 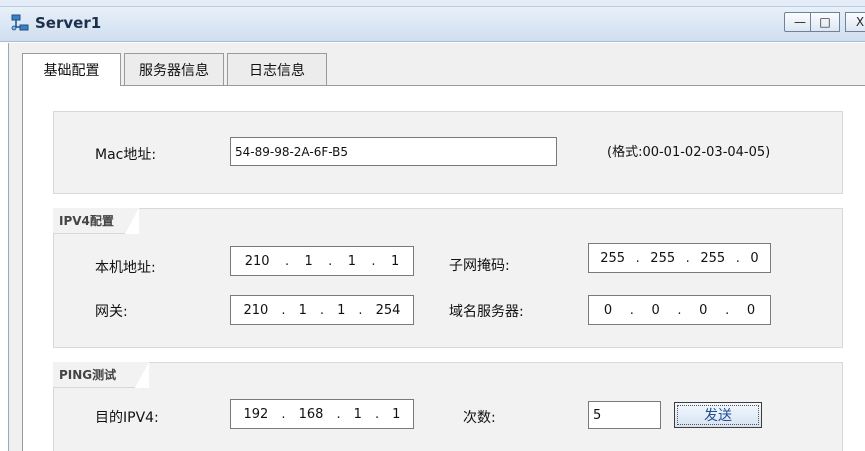 What do you see at coordinates (624, 415) in the screenshot?
I see `ping-count-input: 5` at bounding box center [624, 415].